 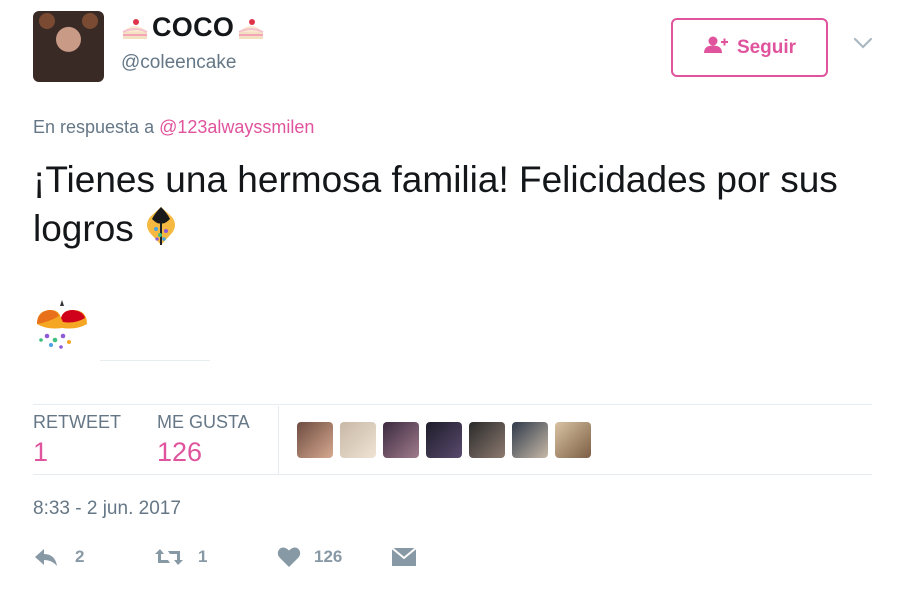 What do you see at coordinates (766, 47) in the screenshot?
I see `follow-button-label: Seguir` at bounding box center [766, 47].